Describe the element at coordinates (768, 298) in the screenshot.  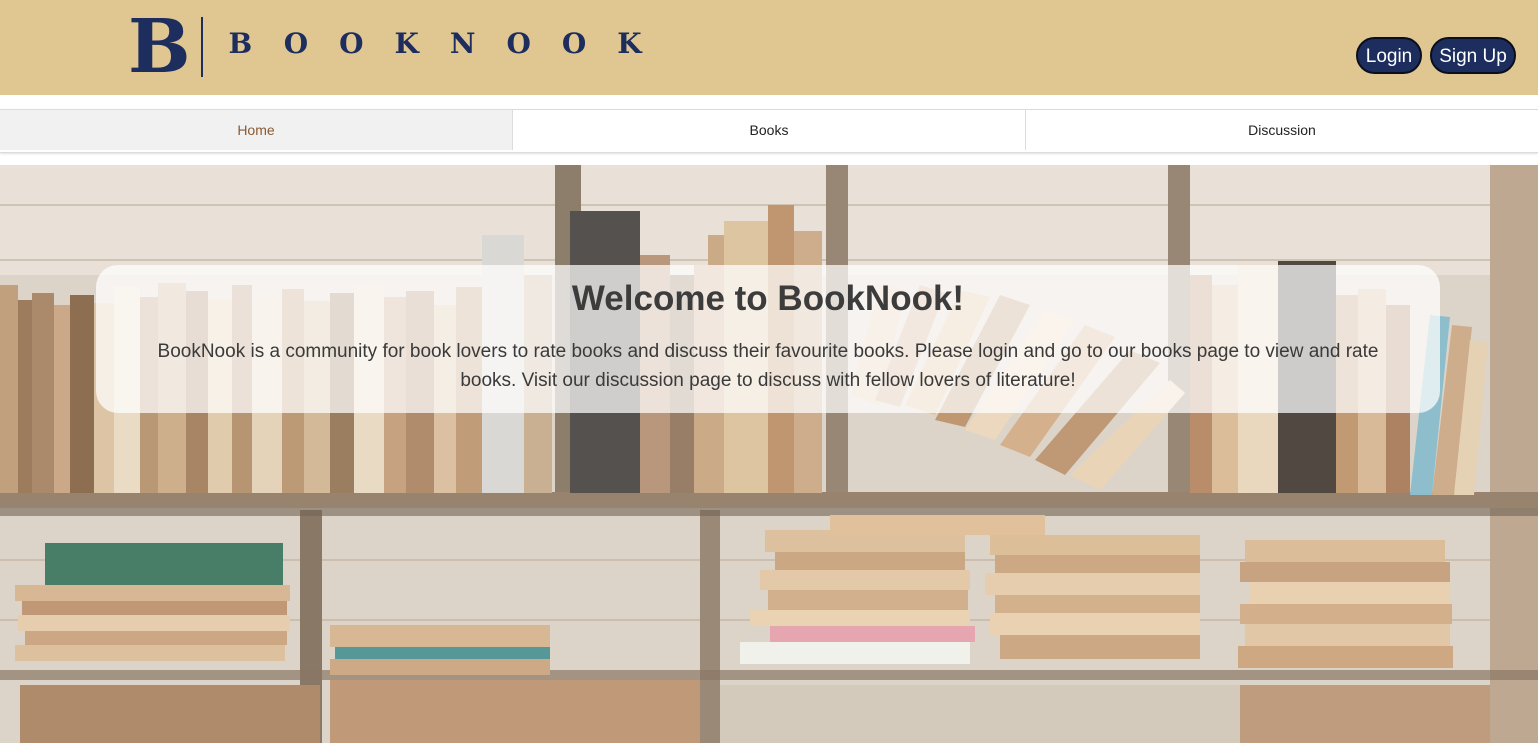
I see `welcome-heading: Welcome to BookNook!` at that location.